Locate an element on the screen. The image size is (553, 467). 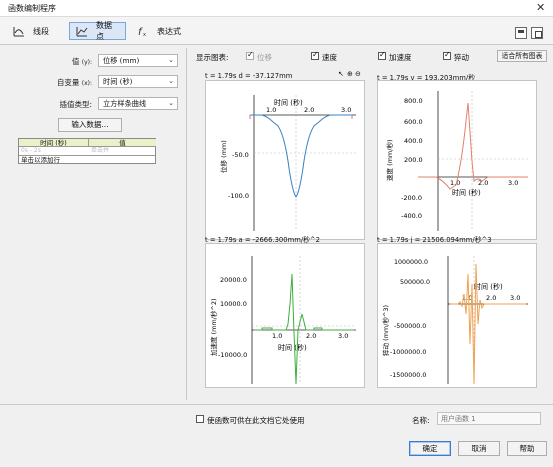
jerk-xlabel: 时间 (秒) is located at coordinates (488, 286).